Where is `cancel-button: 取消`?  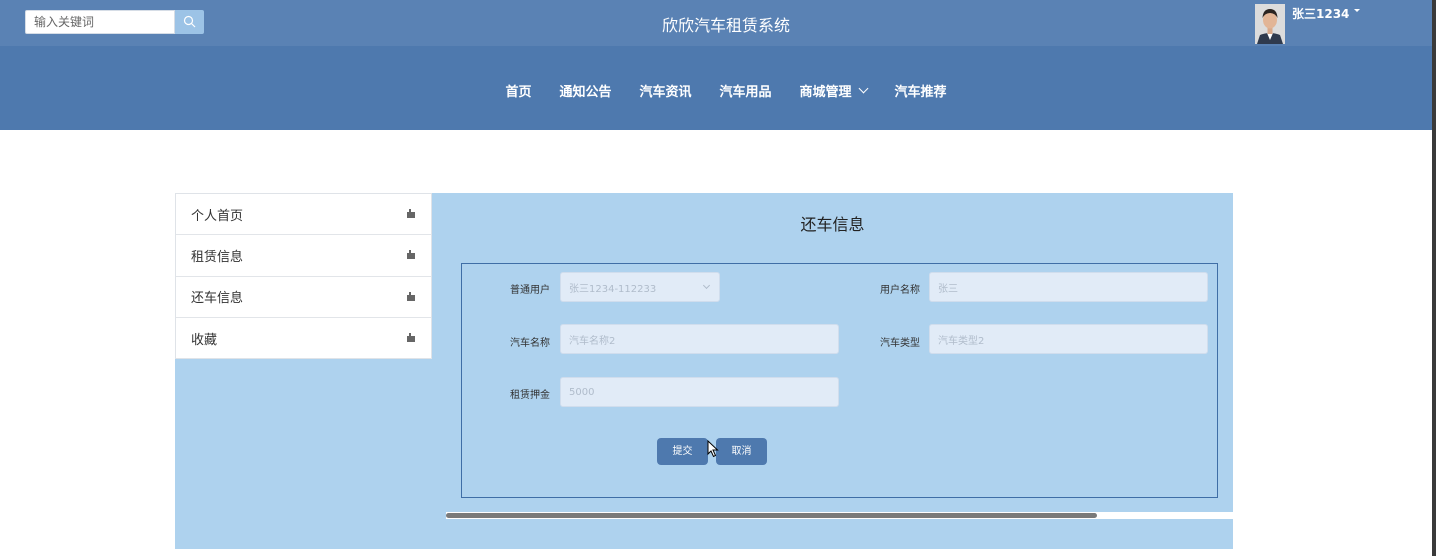
cancel-button: 取消 is located at coordinates (741, 451).